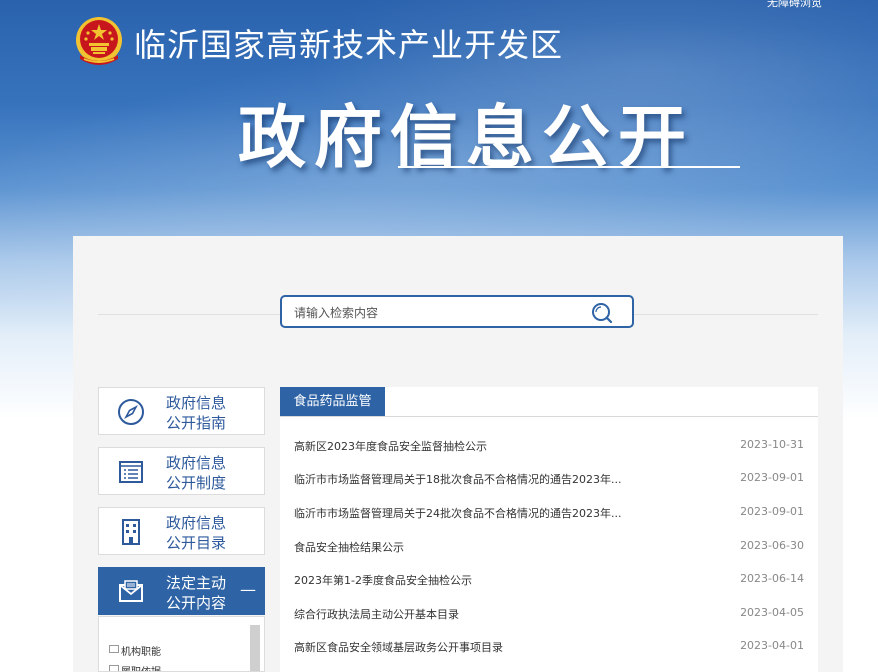  I want to click on nav-label: 政府信息 公开目录, so click(196, 533).